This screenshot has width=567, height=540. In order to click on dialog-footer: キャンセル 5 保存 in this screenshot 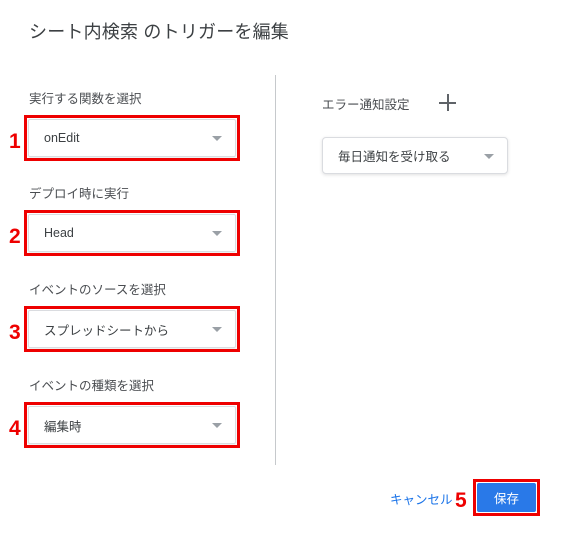, I will do `click(283, 499)`.